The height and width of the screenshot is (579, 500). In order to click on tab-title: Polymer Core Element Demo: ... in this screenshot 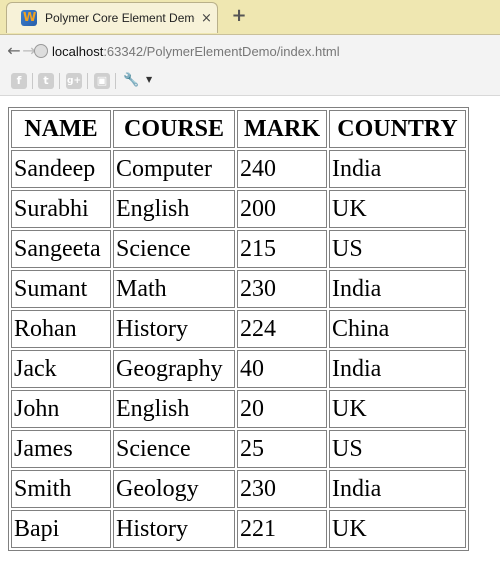, I will do `click(120, 18)`.